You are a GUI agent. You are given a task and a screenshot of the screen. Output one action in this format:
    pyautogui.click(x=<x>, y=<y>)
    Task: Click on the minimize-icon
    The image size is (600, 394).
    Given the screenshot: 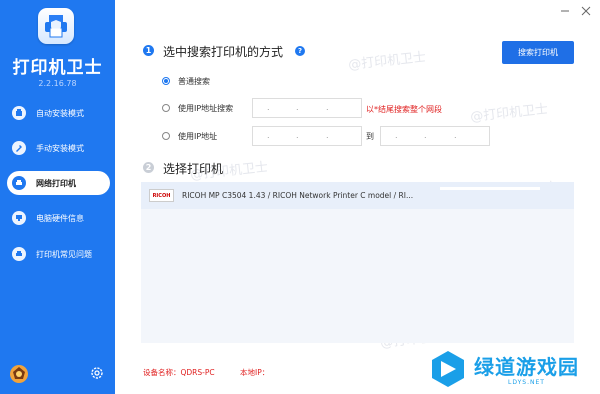 What is the action you would take?
    pyautogui.click(x=565, y=11)
    